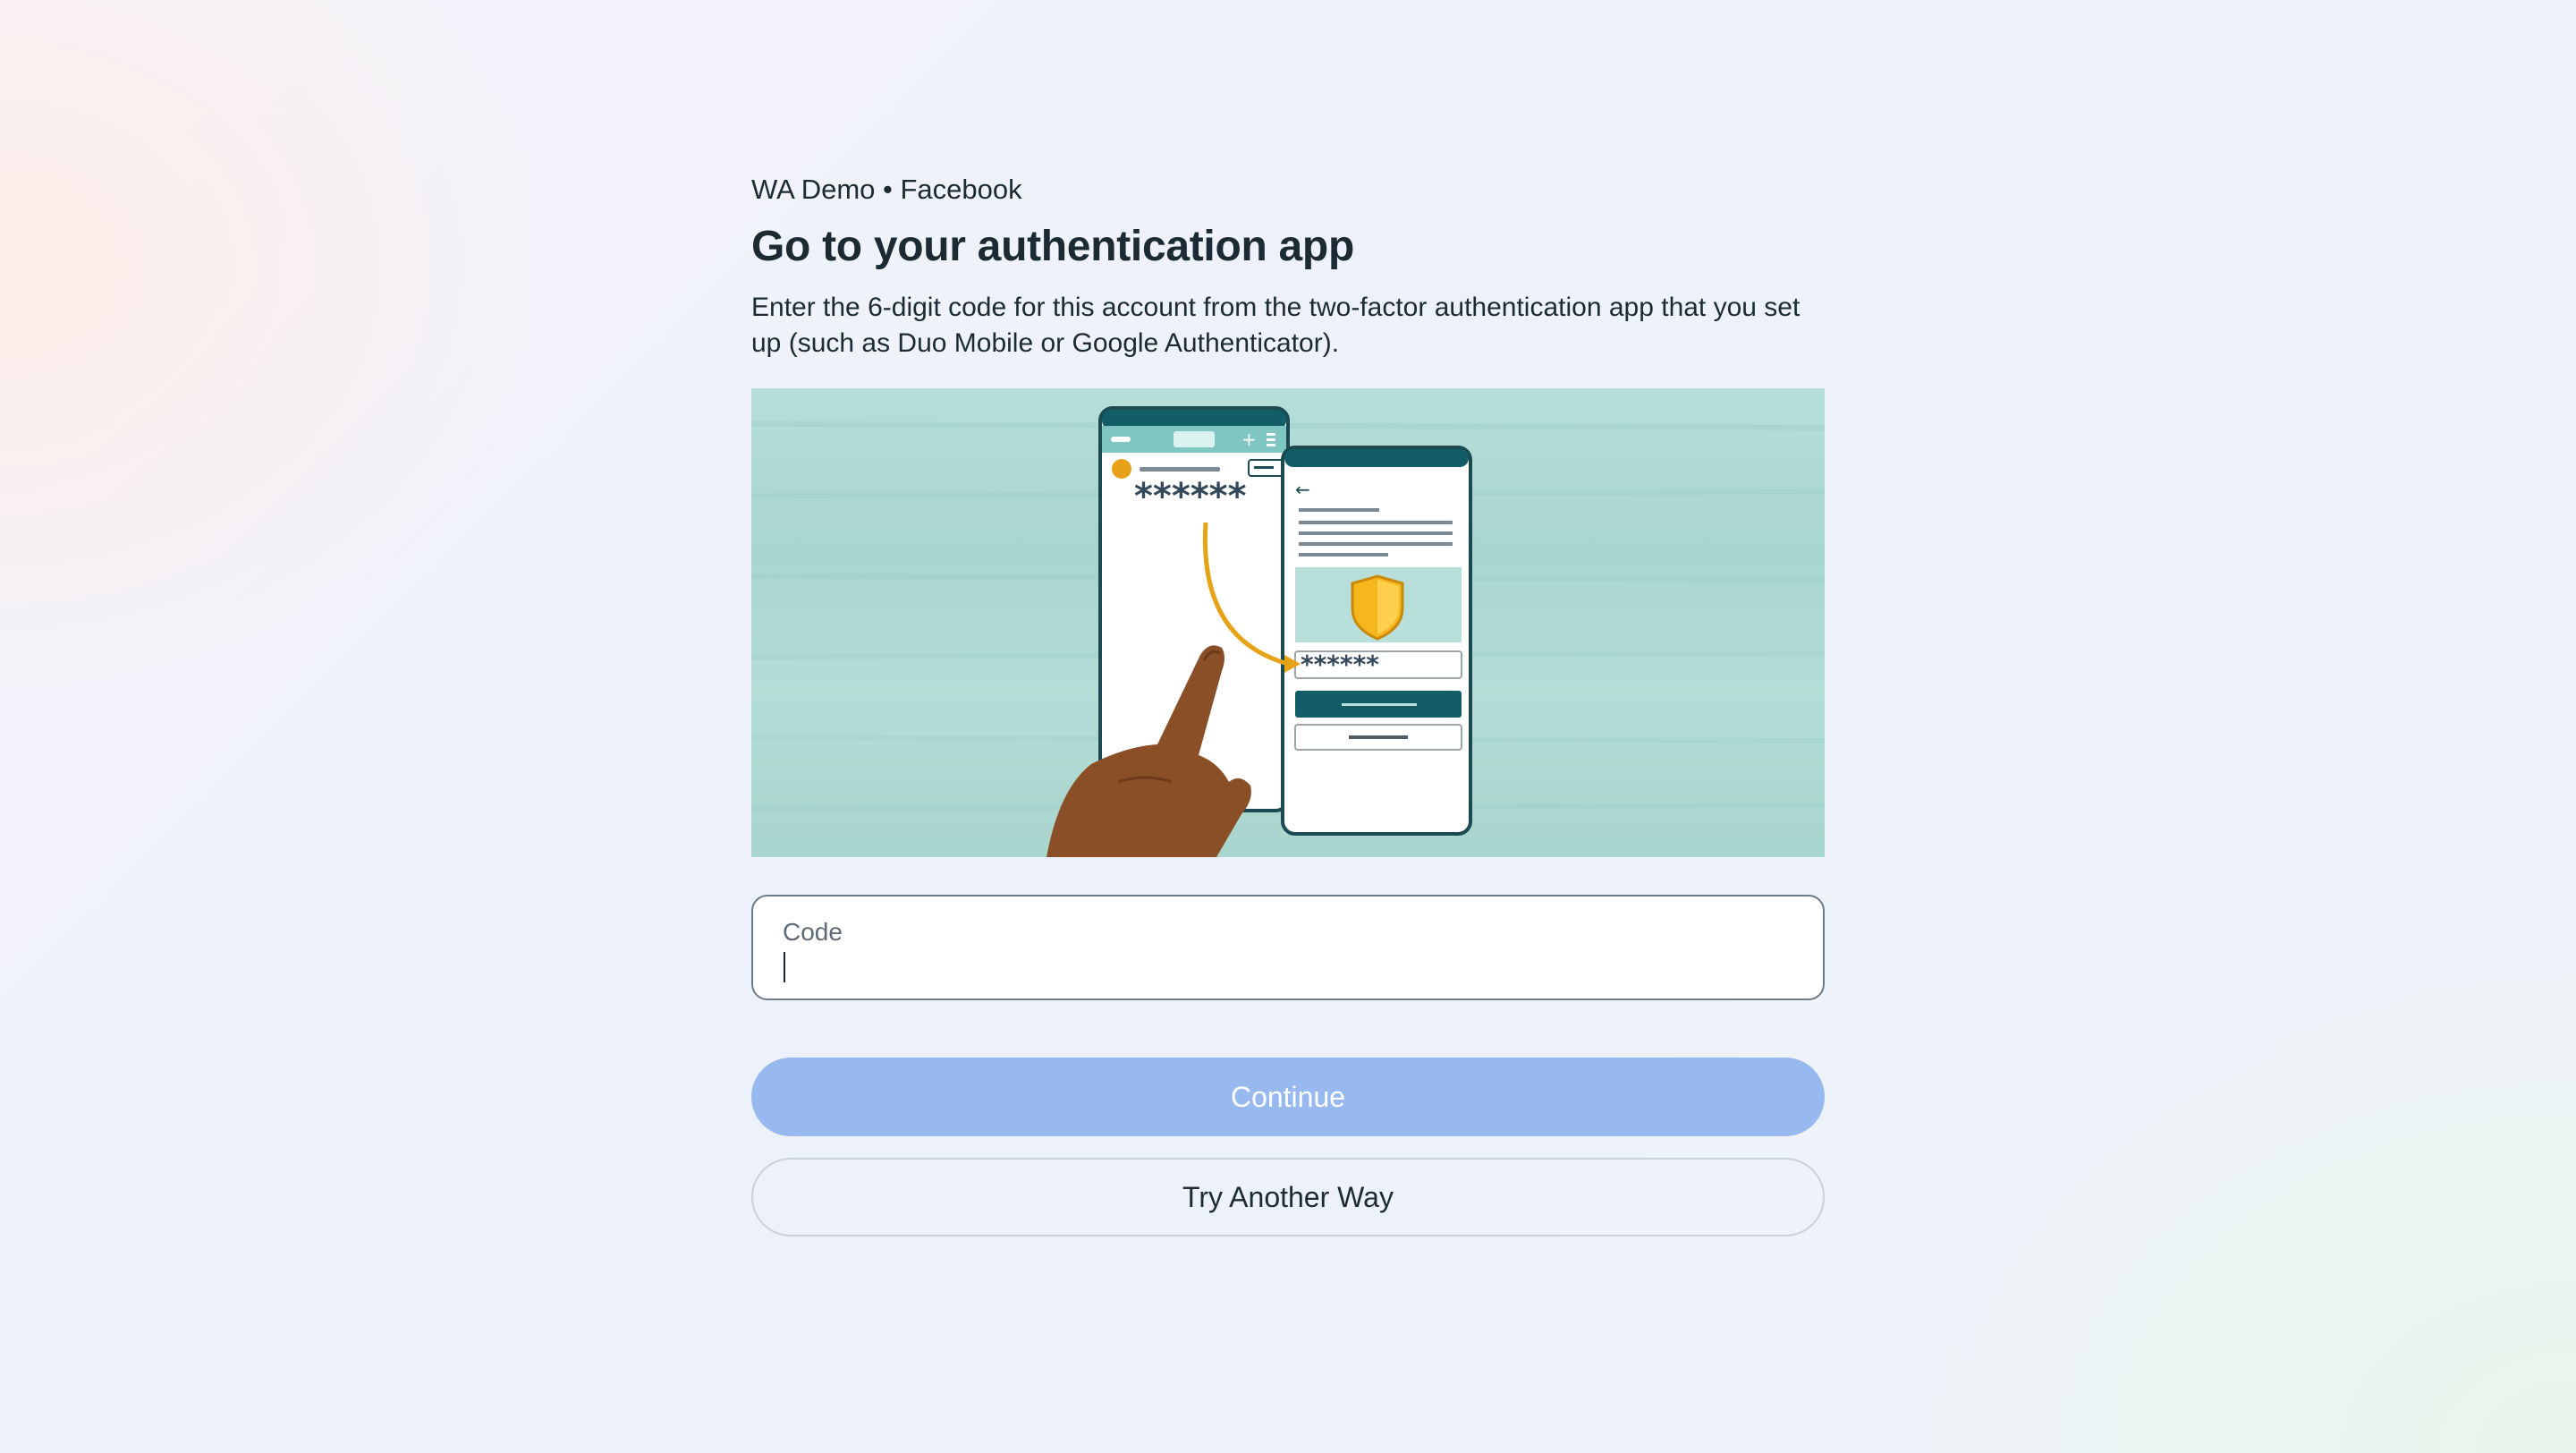 The width and height of the screenshot is (2576, 1453). I want to click on account-line: WA Demo • Facebook, so click(886, 189).